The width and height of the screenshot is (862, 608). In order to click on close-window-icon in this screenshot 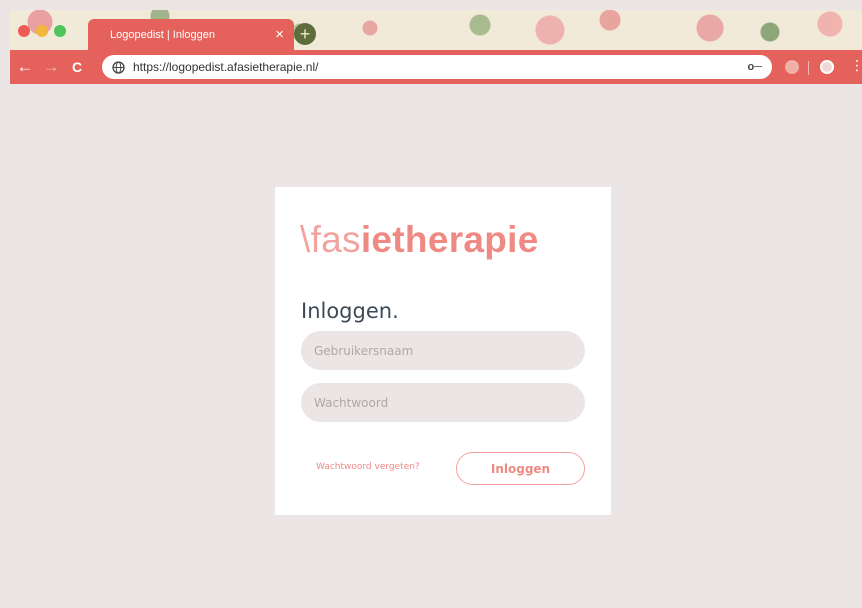, I will do `click(24, 31)`.